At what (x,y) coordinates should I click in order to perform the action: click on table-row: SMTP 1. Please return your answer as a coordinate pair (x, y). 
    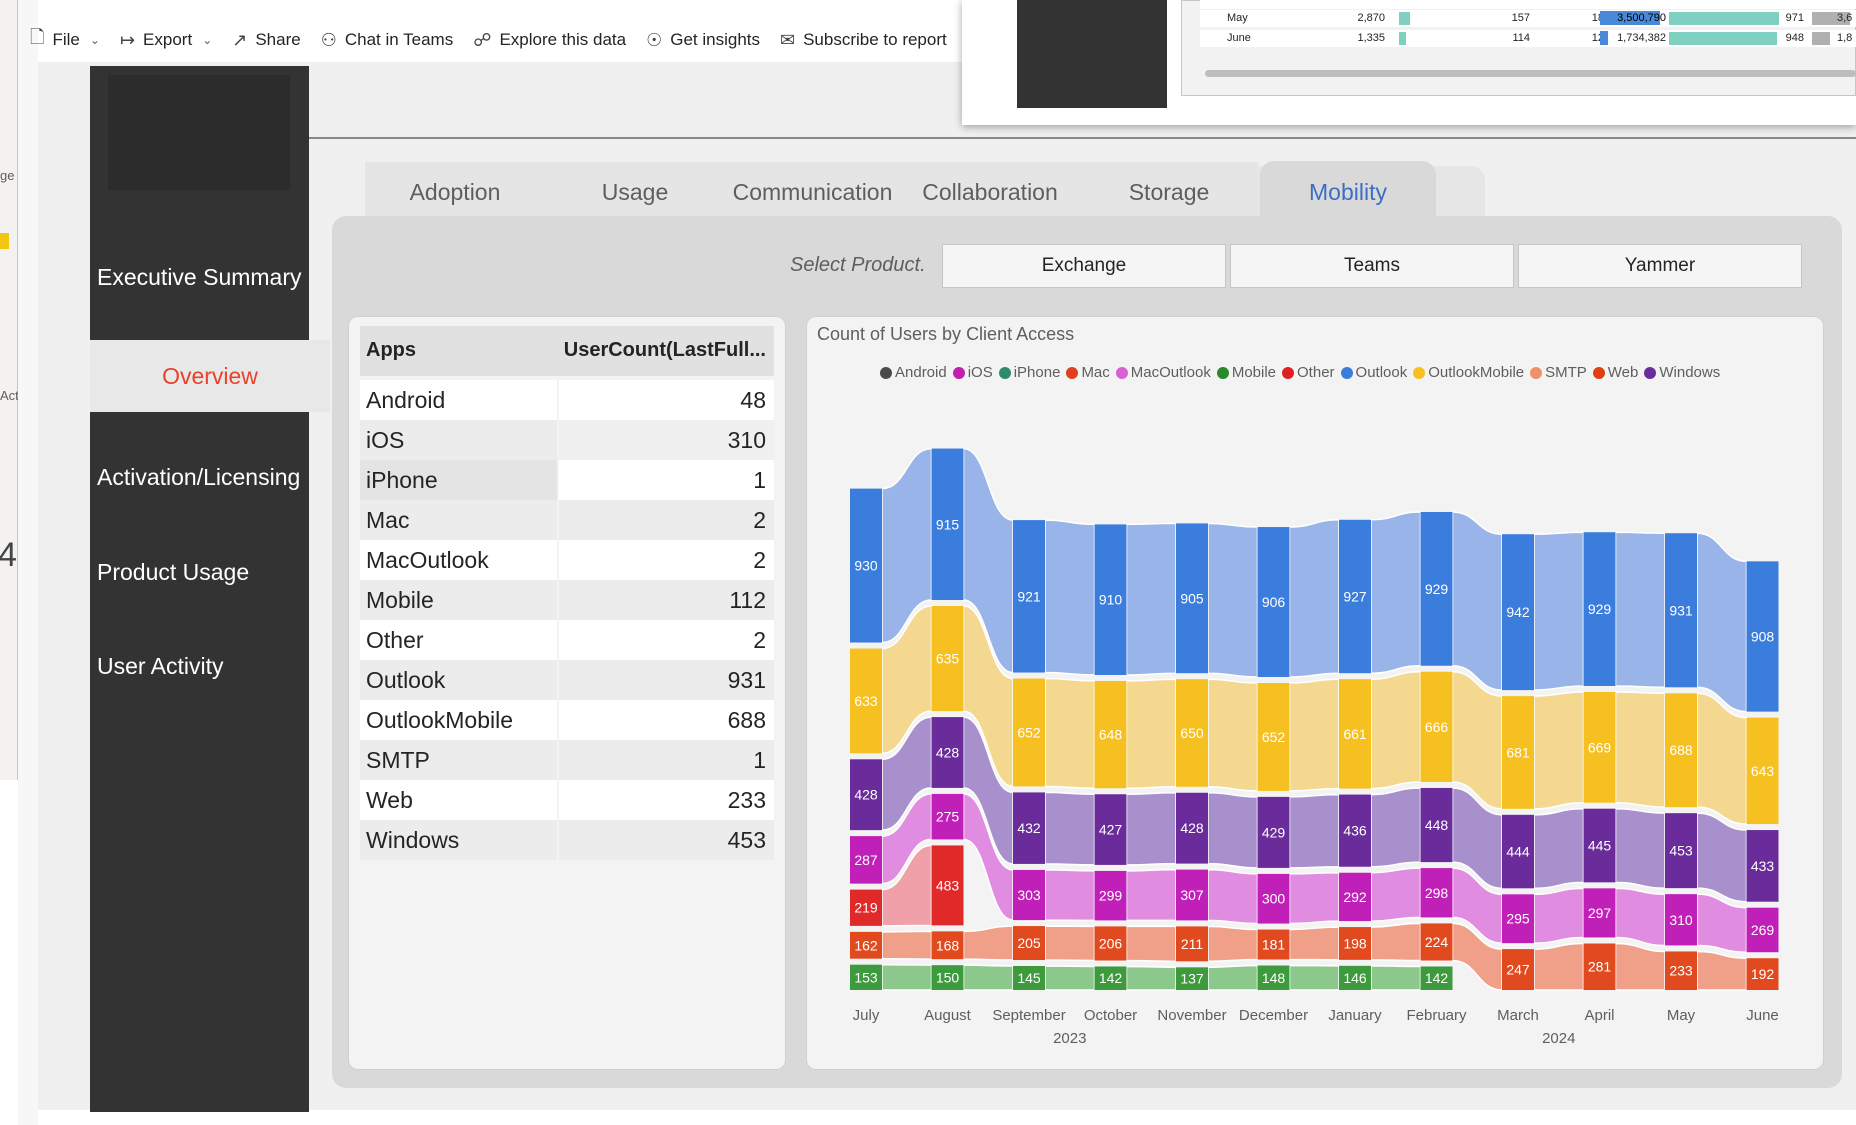
    Looking at the image, I should click on (567, 760).